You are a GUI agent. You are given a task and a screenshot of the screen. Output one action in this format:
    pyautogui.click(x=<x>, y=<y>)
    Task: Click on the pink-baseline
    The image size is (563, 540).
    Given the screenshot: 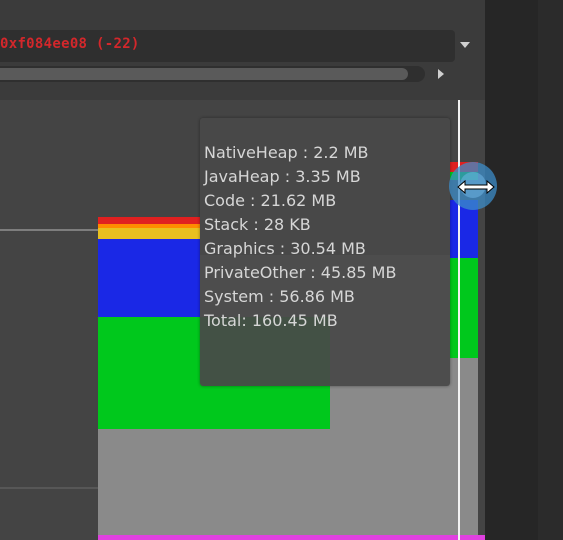 What is the action you would take?
    pyautogui.click(x=291, y=537)
    